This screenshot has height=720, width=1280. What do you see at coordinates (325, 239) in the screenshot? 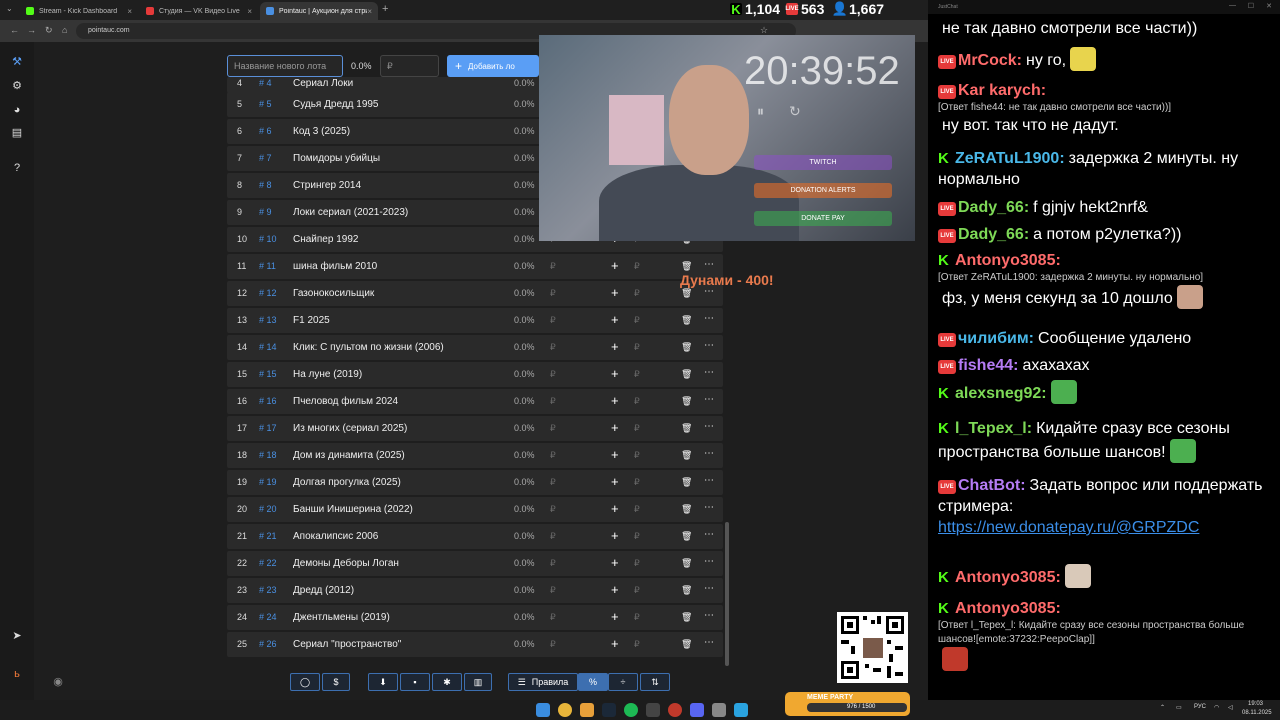
I see `lot-name: Снайпер 1992` at bounding box center [325, 239].